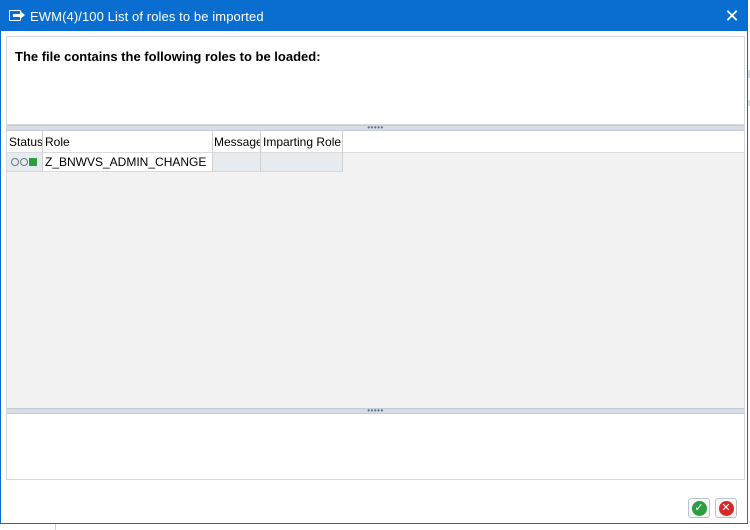 The image size is (750, 530). What do you see at coordinates (15, 162) in the screenshot?
I see `traffic-light-red-off-icon` at bounding box center [15, 162].